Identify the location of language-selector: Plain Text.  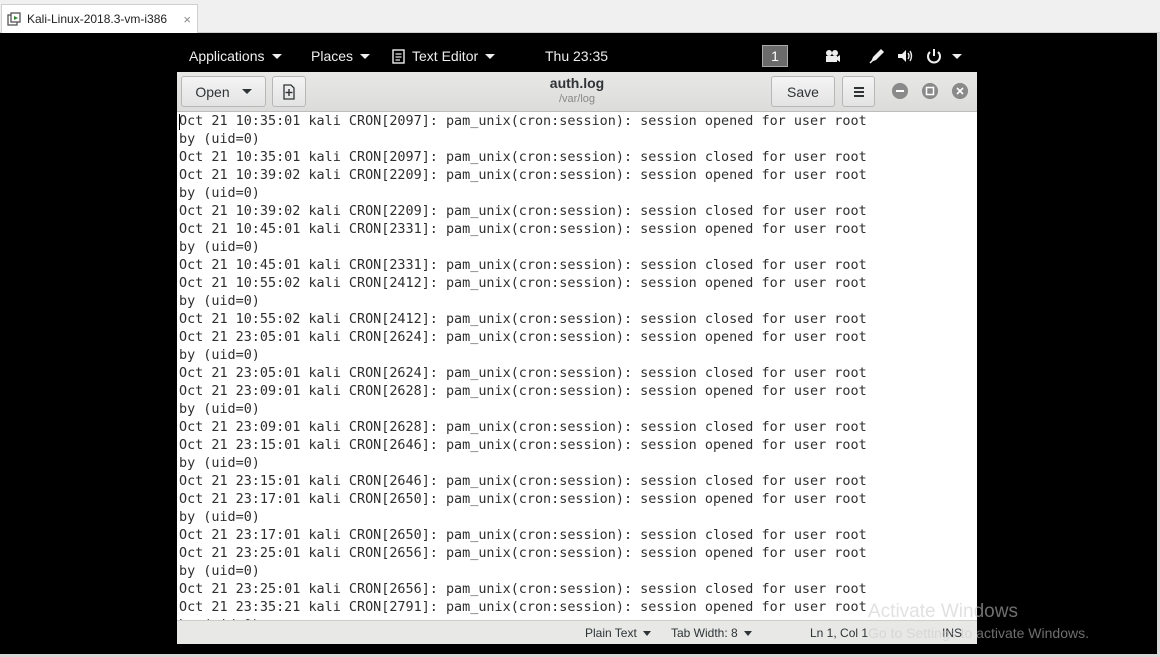
(618, 633).